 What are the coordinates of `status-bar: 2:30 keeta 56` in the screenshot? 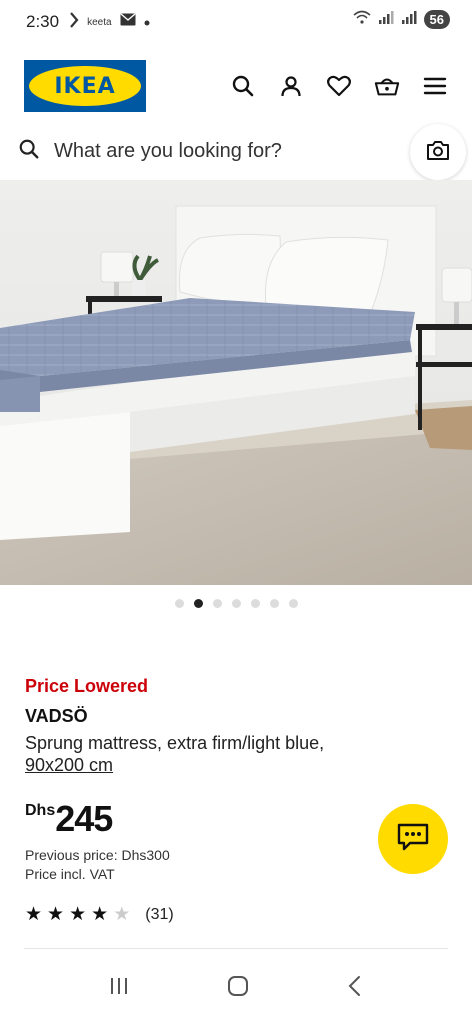 It's located at (236, 22).